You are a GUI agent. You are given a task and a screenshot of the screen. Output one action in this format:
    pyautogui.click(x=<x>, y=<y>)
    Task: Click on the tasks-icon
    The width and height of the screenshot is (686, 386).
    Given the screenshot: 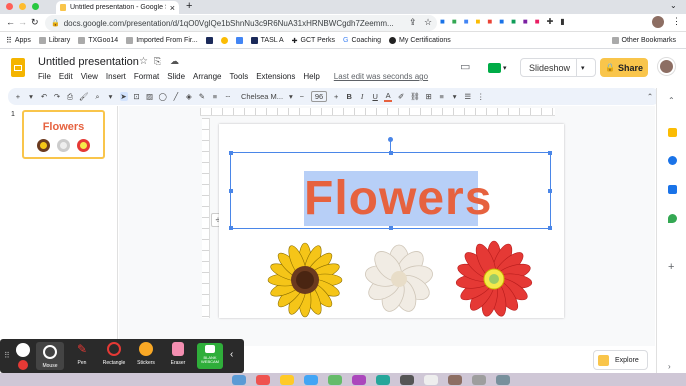 What is the action you would take?
    pyautogui.click(x=672, y=160)
    